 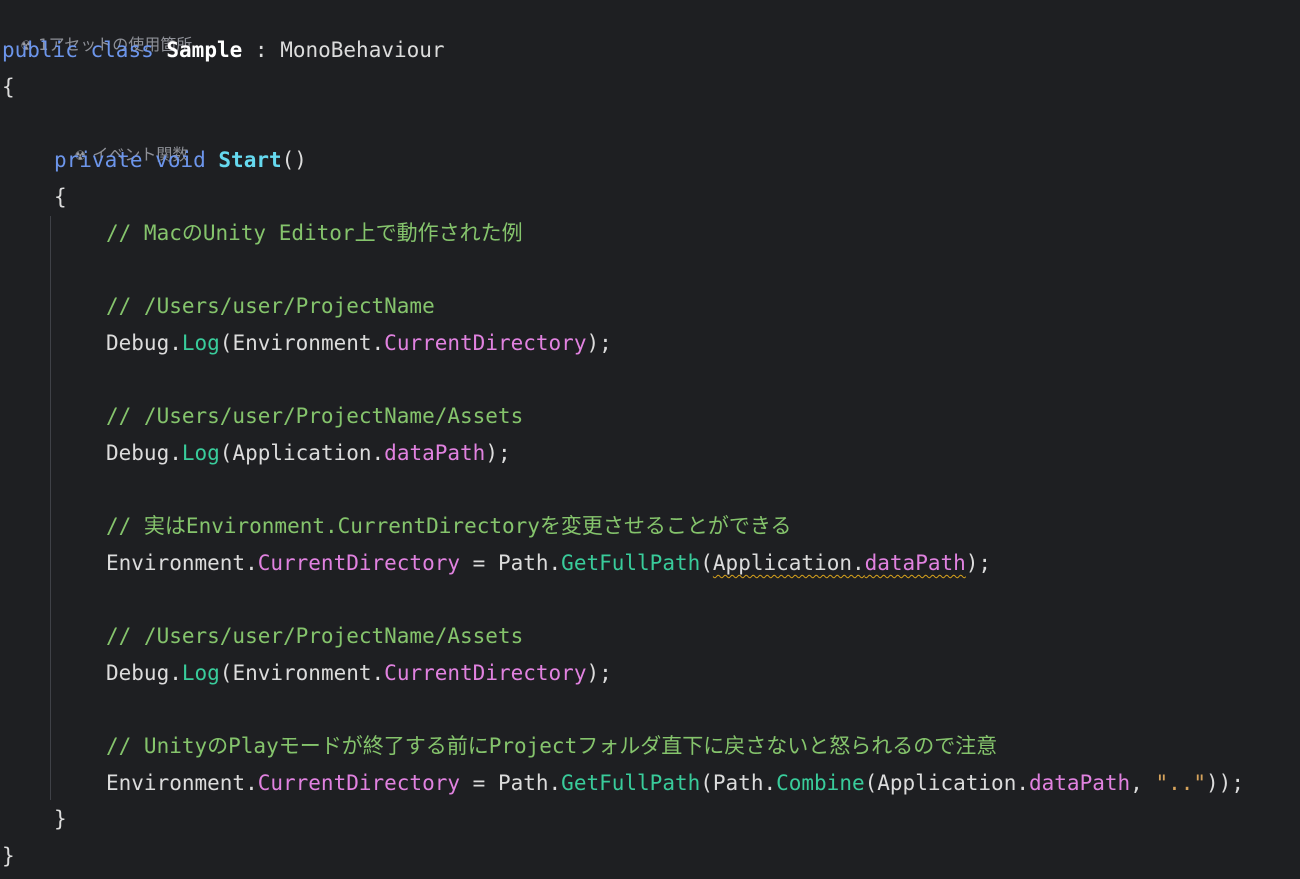 I want to click on class-name-token: Sample, so click(x=204, y=50).